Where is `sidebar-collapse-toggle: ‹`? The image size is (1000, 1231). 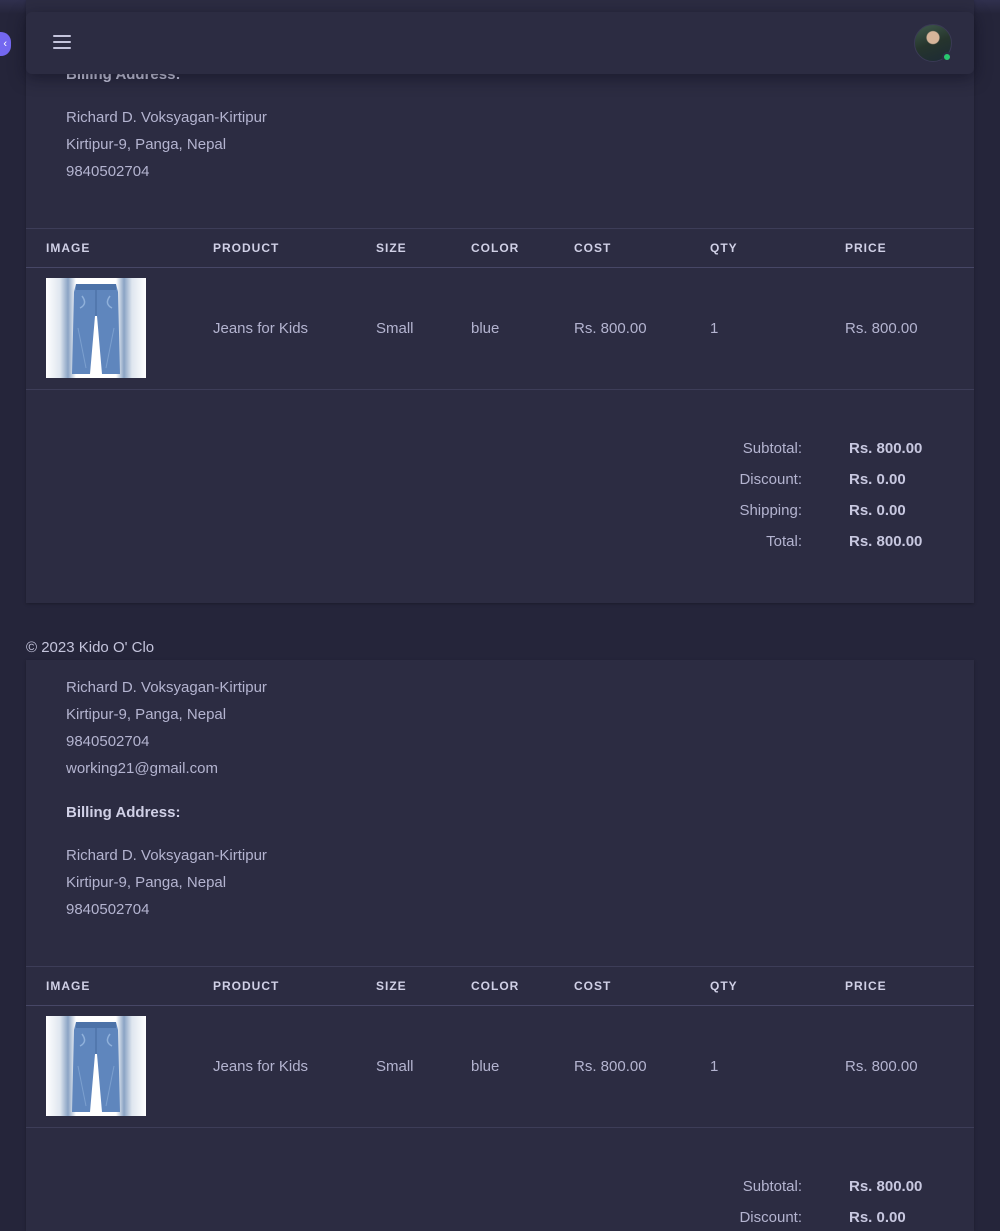 sidebar-collapse-toggle: ‹ is located at coordinates (5, 44).